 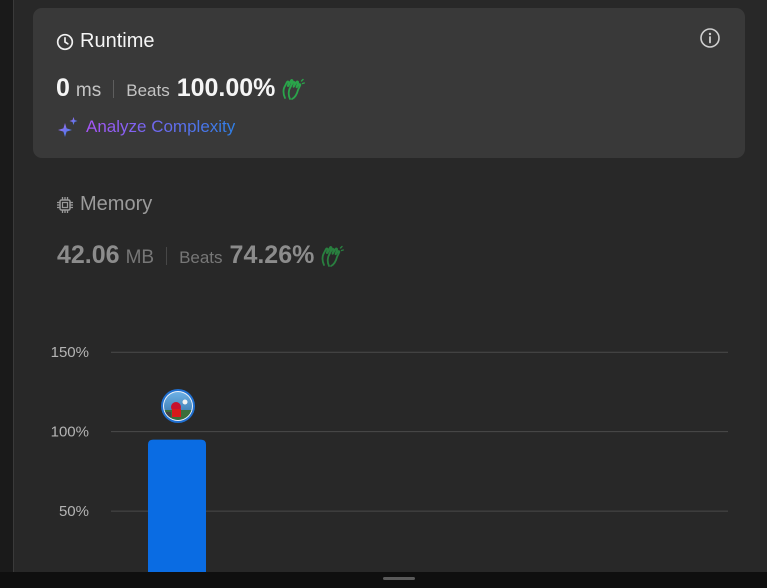 What do you see at coordinates (74, 511) in the screenshot?
I see `y-tick-label: 50%` at bounding box center [74, 511].